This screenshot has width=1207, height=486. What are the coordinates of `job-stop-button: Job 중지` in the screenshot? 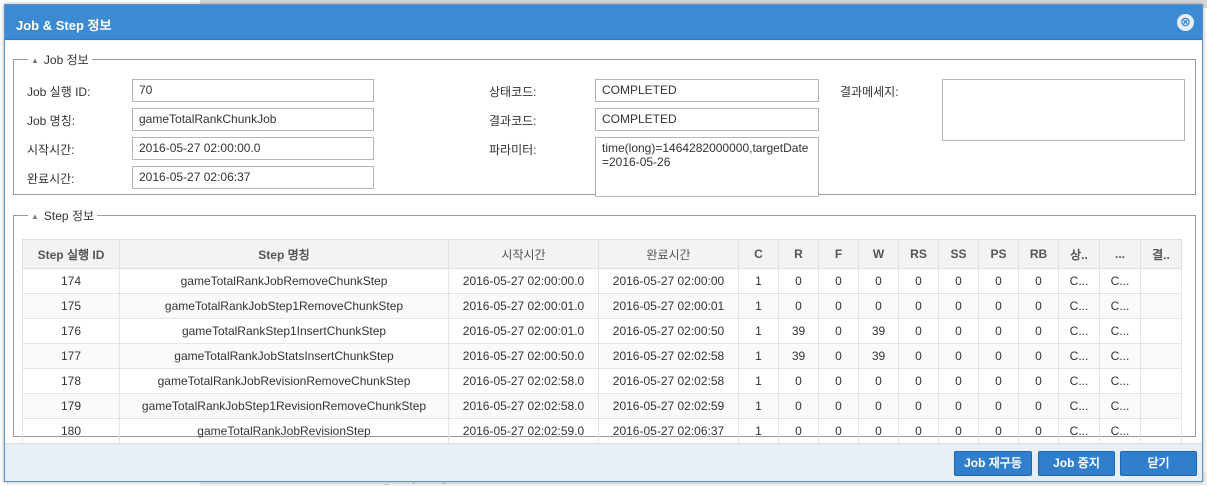 It's located at (1076, 463).